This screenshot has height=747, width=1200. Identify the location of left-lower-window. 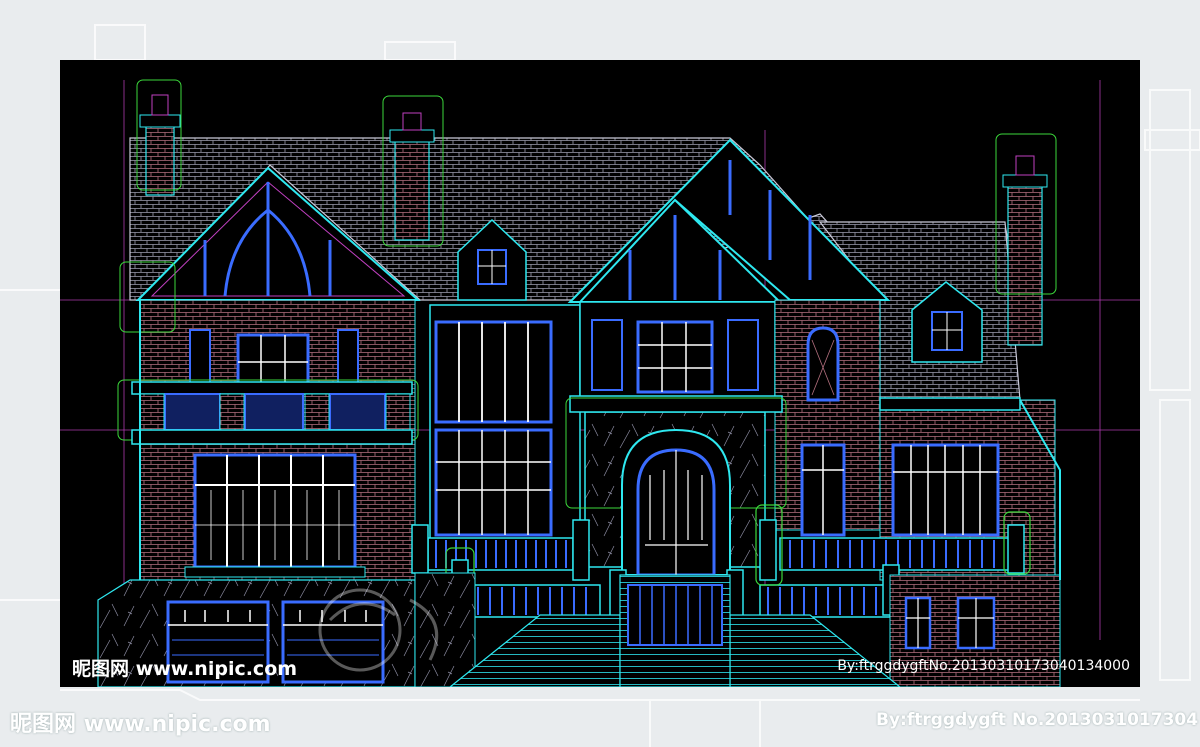
(275, 515).